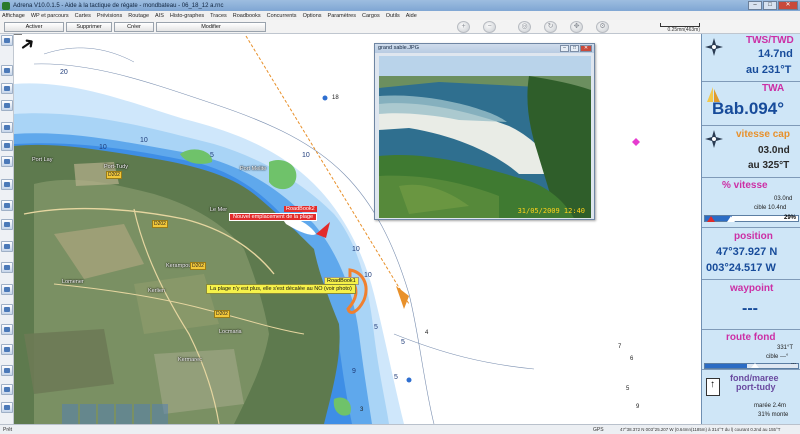 The width and height of the screenshot is (800, 434). Describe the element at coordinates (484, 48) in the screenshot. I see `photo-title-bar: grand sable.JPG – □ ✕` at that location.